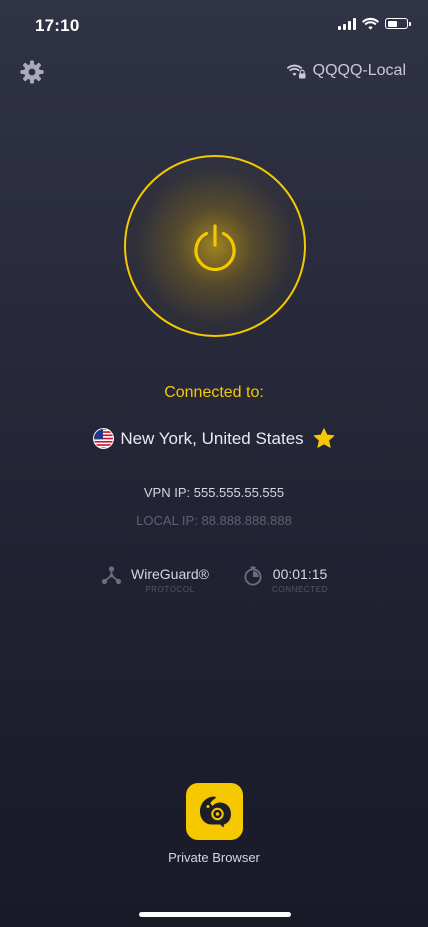 The width and height of the screenshot is (428, 927). What do you see at coordinates (296, 71) in the screenshot?
I see `wifi-lock-icon` at bounding box center [296, 71].